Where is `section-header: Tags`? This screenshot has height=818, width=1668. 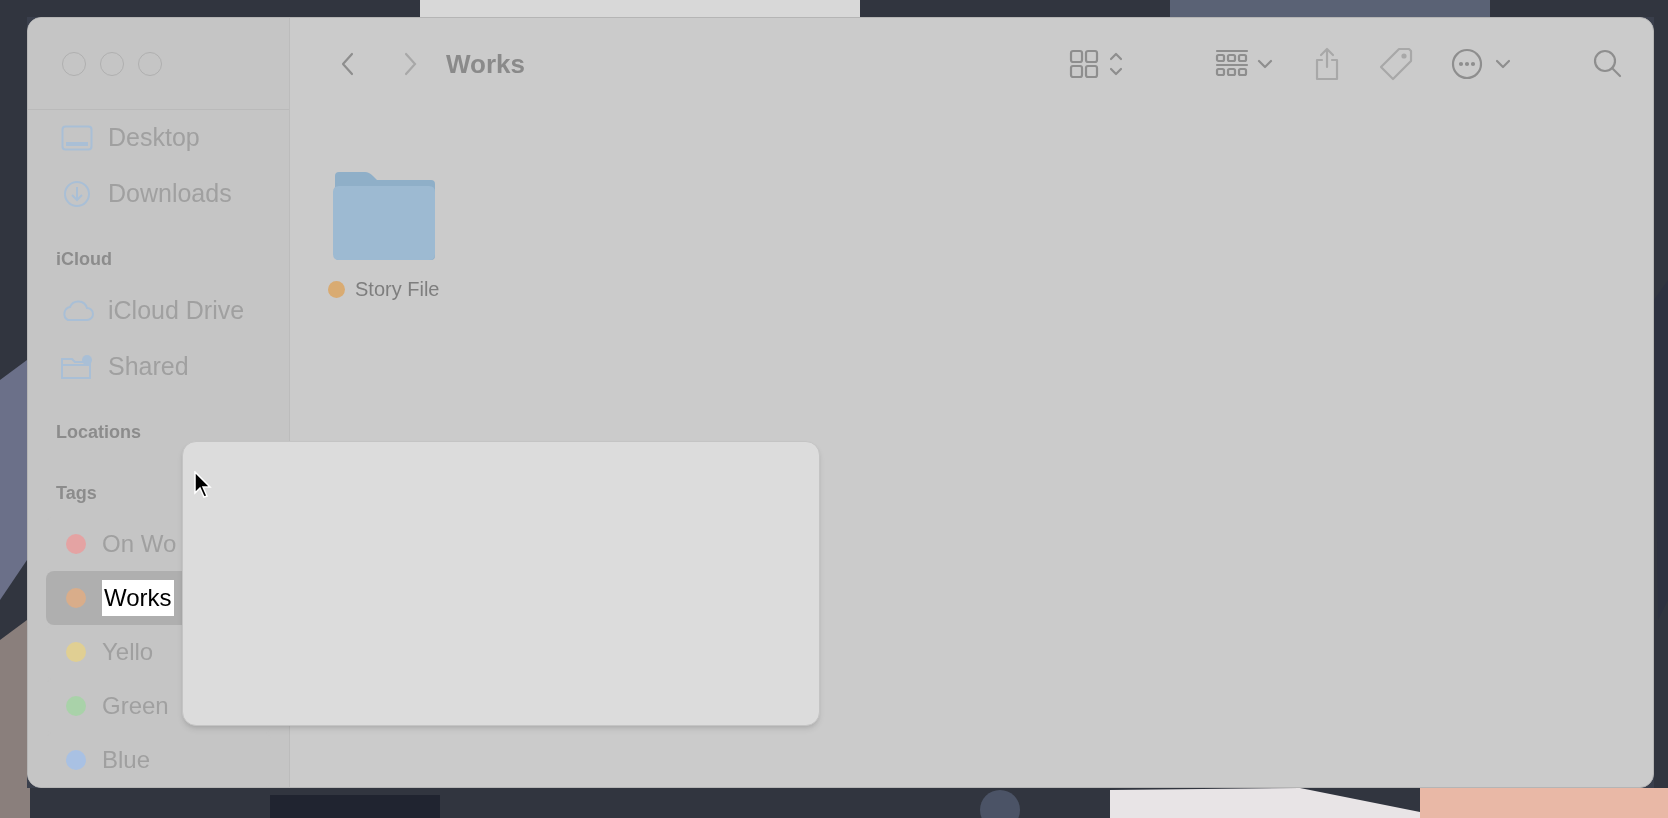 section-header: Tags is located at coordinates (76, 493).